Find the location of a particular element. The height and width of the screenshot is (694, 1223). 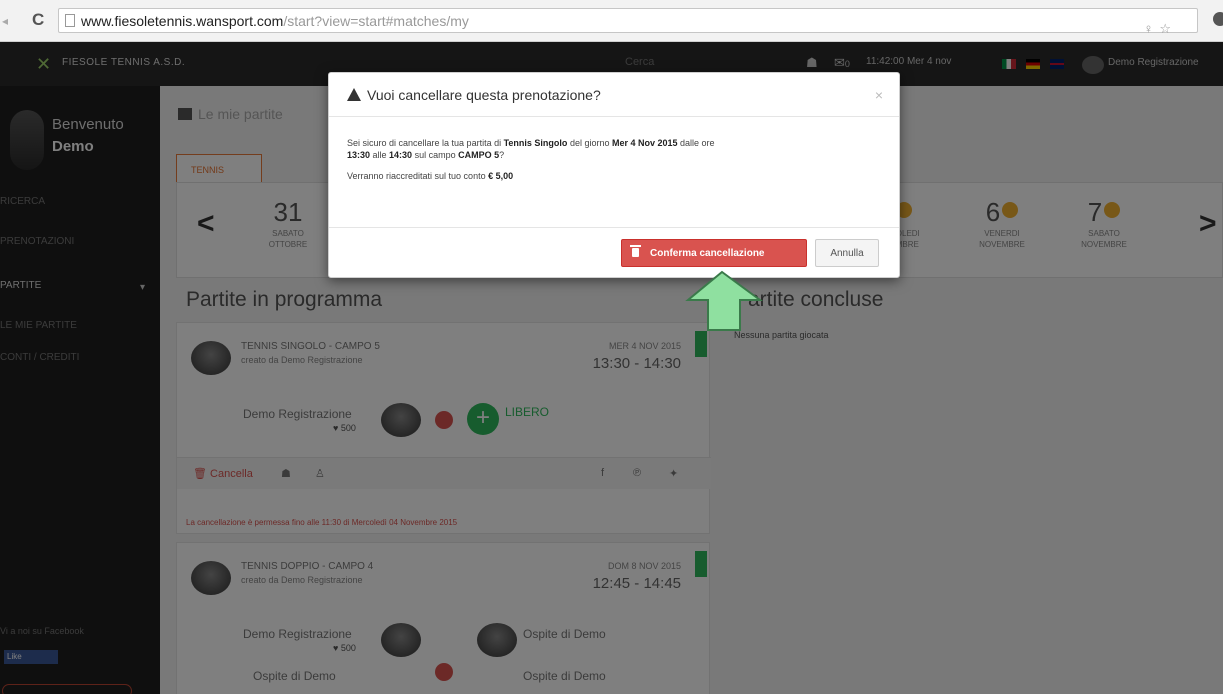

back-icon: ◂ is located at coordinates (7, 21).